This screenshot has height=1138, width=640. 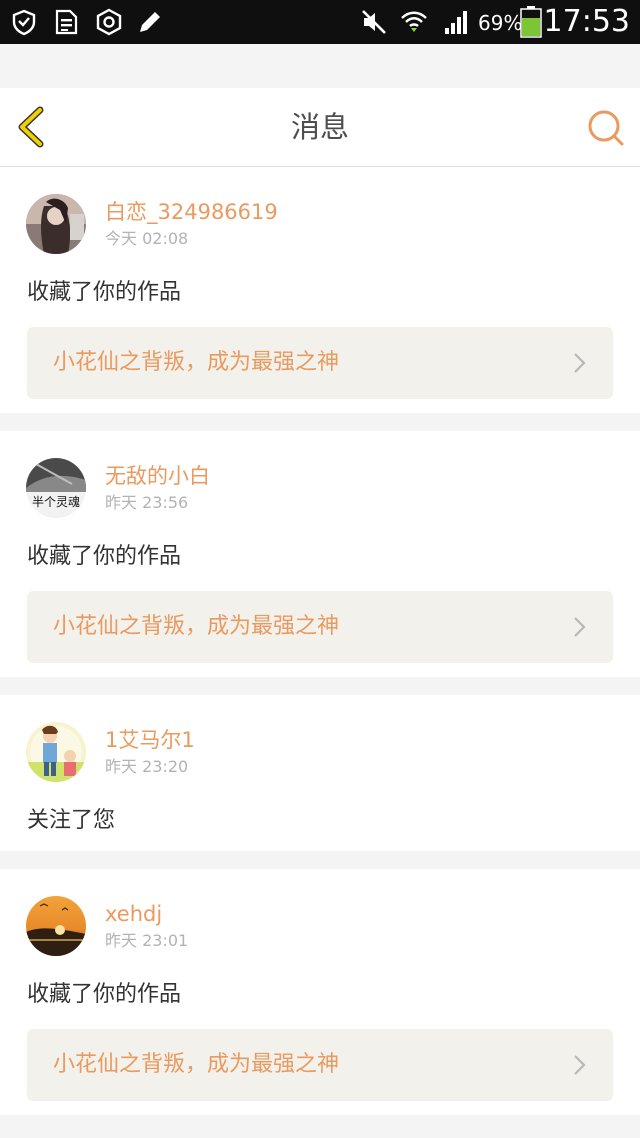 What do you see at coordinates (147, 940) in the screenshot?
I see `timestamp: 昨天 23:01` at bounding box center [147, 940].